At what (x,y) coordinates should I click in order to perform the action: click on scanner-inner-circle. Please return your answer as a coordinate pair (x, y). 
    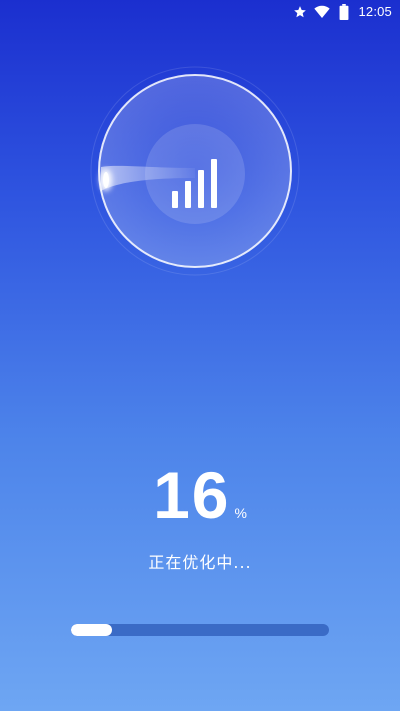
    Looking at the image, I should click on (195, 174).